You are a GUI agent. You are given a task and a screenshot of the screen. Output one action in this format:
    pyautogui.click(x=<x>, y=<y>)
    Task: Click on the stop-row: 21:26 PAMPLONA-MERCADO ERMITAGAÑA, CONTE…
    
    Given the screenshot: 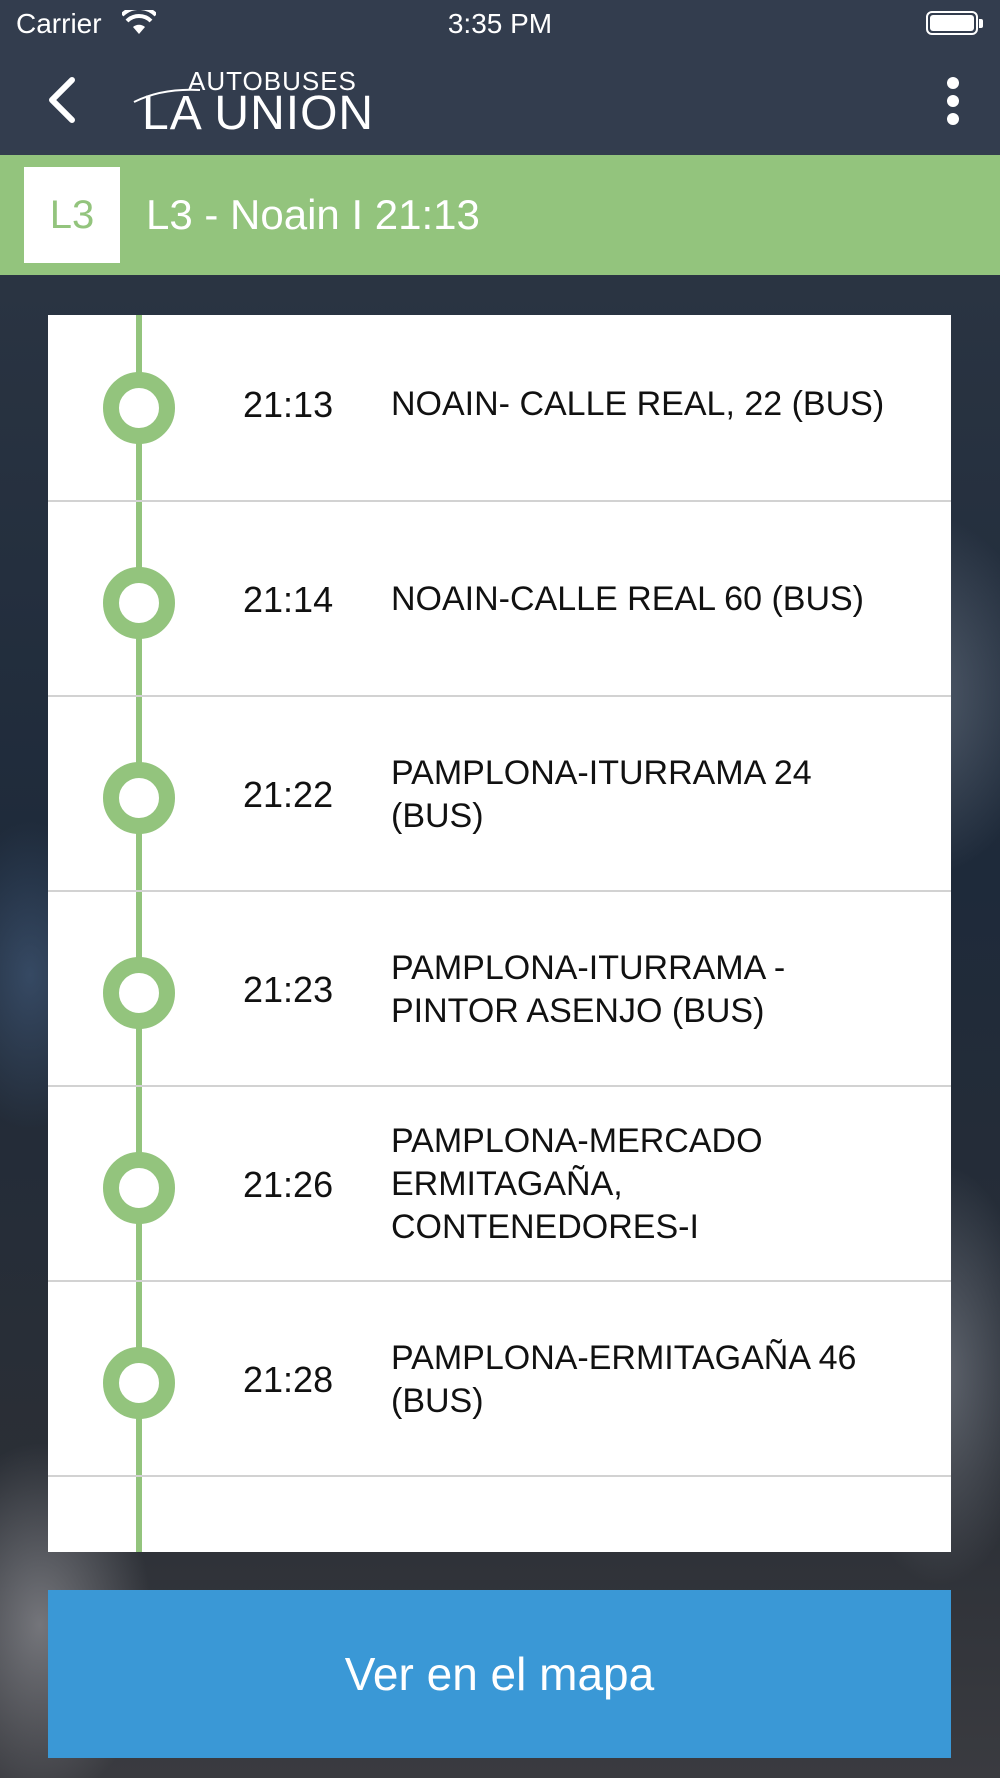 What is the action you would take?
    pyautogui.click(x=499, y=1184)
    